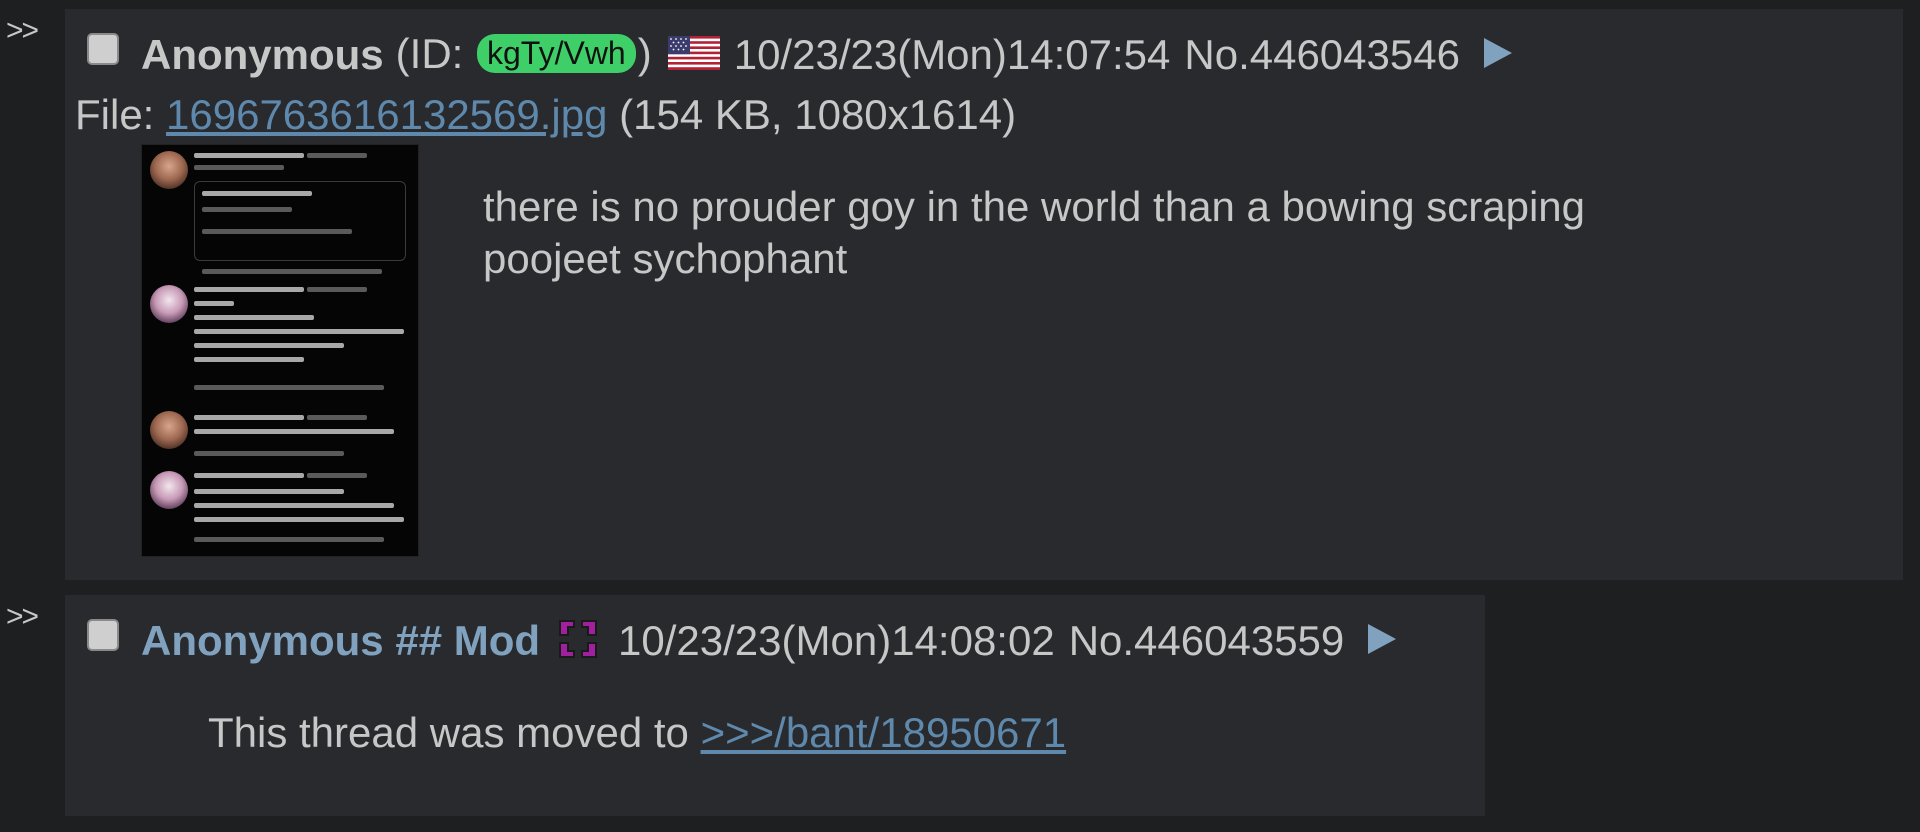 This screenshot has width=1920, height=832. I want to click on board-crosslink: >>>/bant/18950671, so click(884, 732).